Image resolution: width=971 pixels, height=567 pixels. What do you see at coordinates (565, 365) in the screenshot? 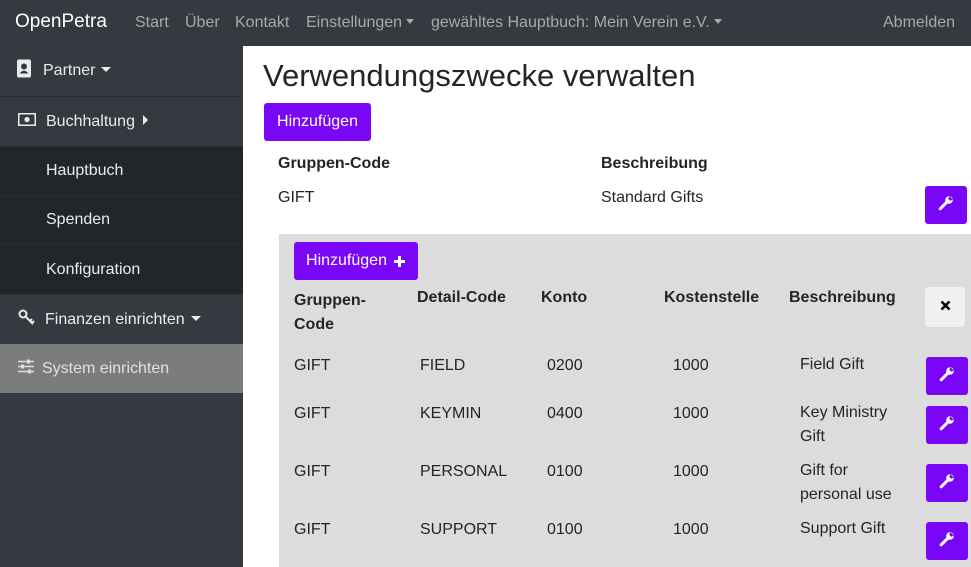
I see `row-account: 0200` at bounding box center [565, 365].